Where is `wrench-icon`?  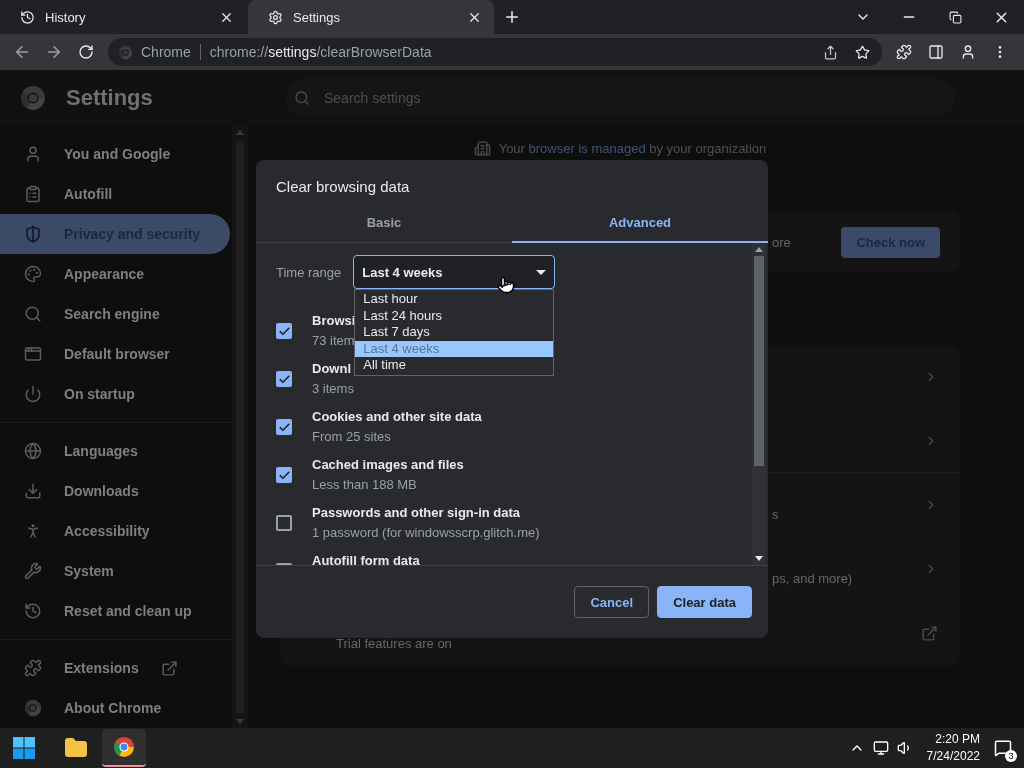 wrench-icon is located at coordinates (33, 571).